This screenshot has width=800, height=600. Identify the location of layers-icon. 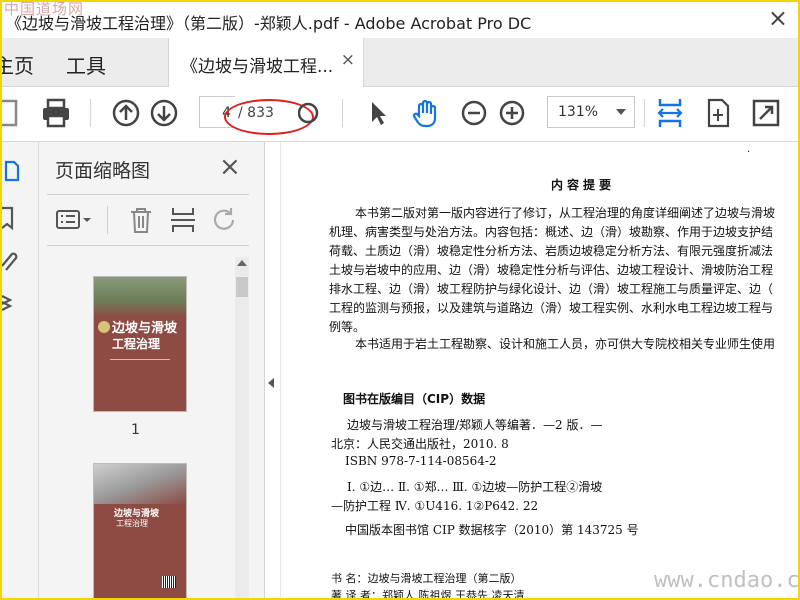
(17, 303).